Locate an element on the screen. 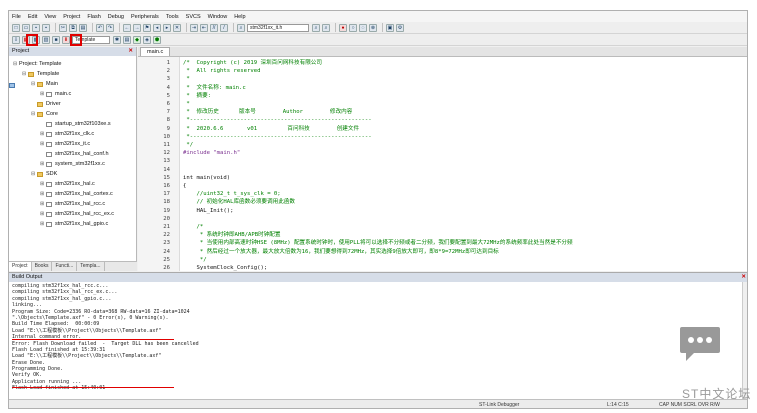 This screenshot has width=757, height=413. file-extensions-icon: ▤ is located at coordinates (127, 39).